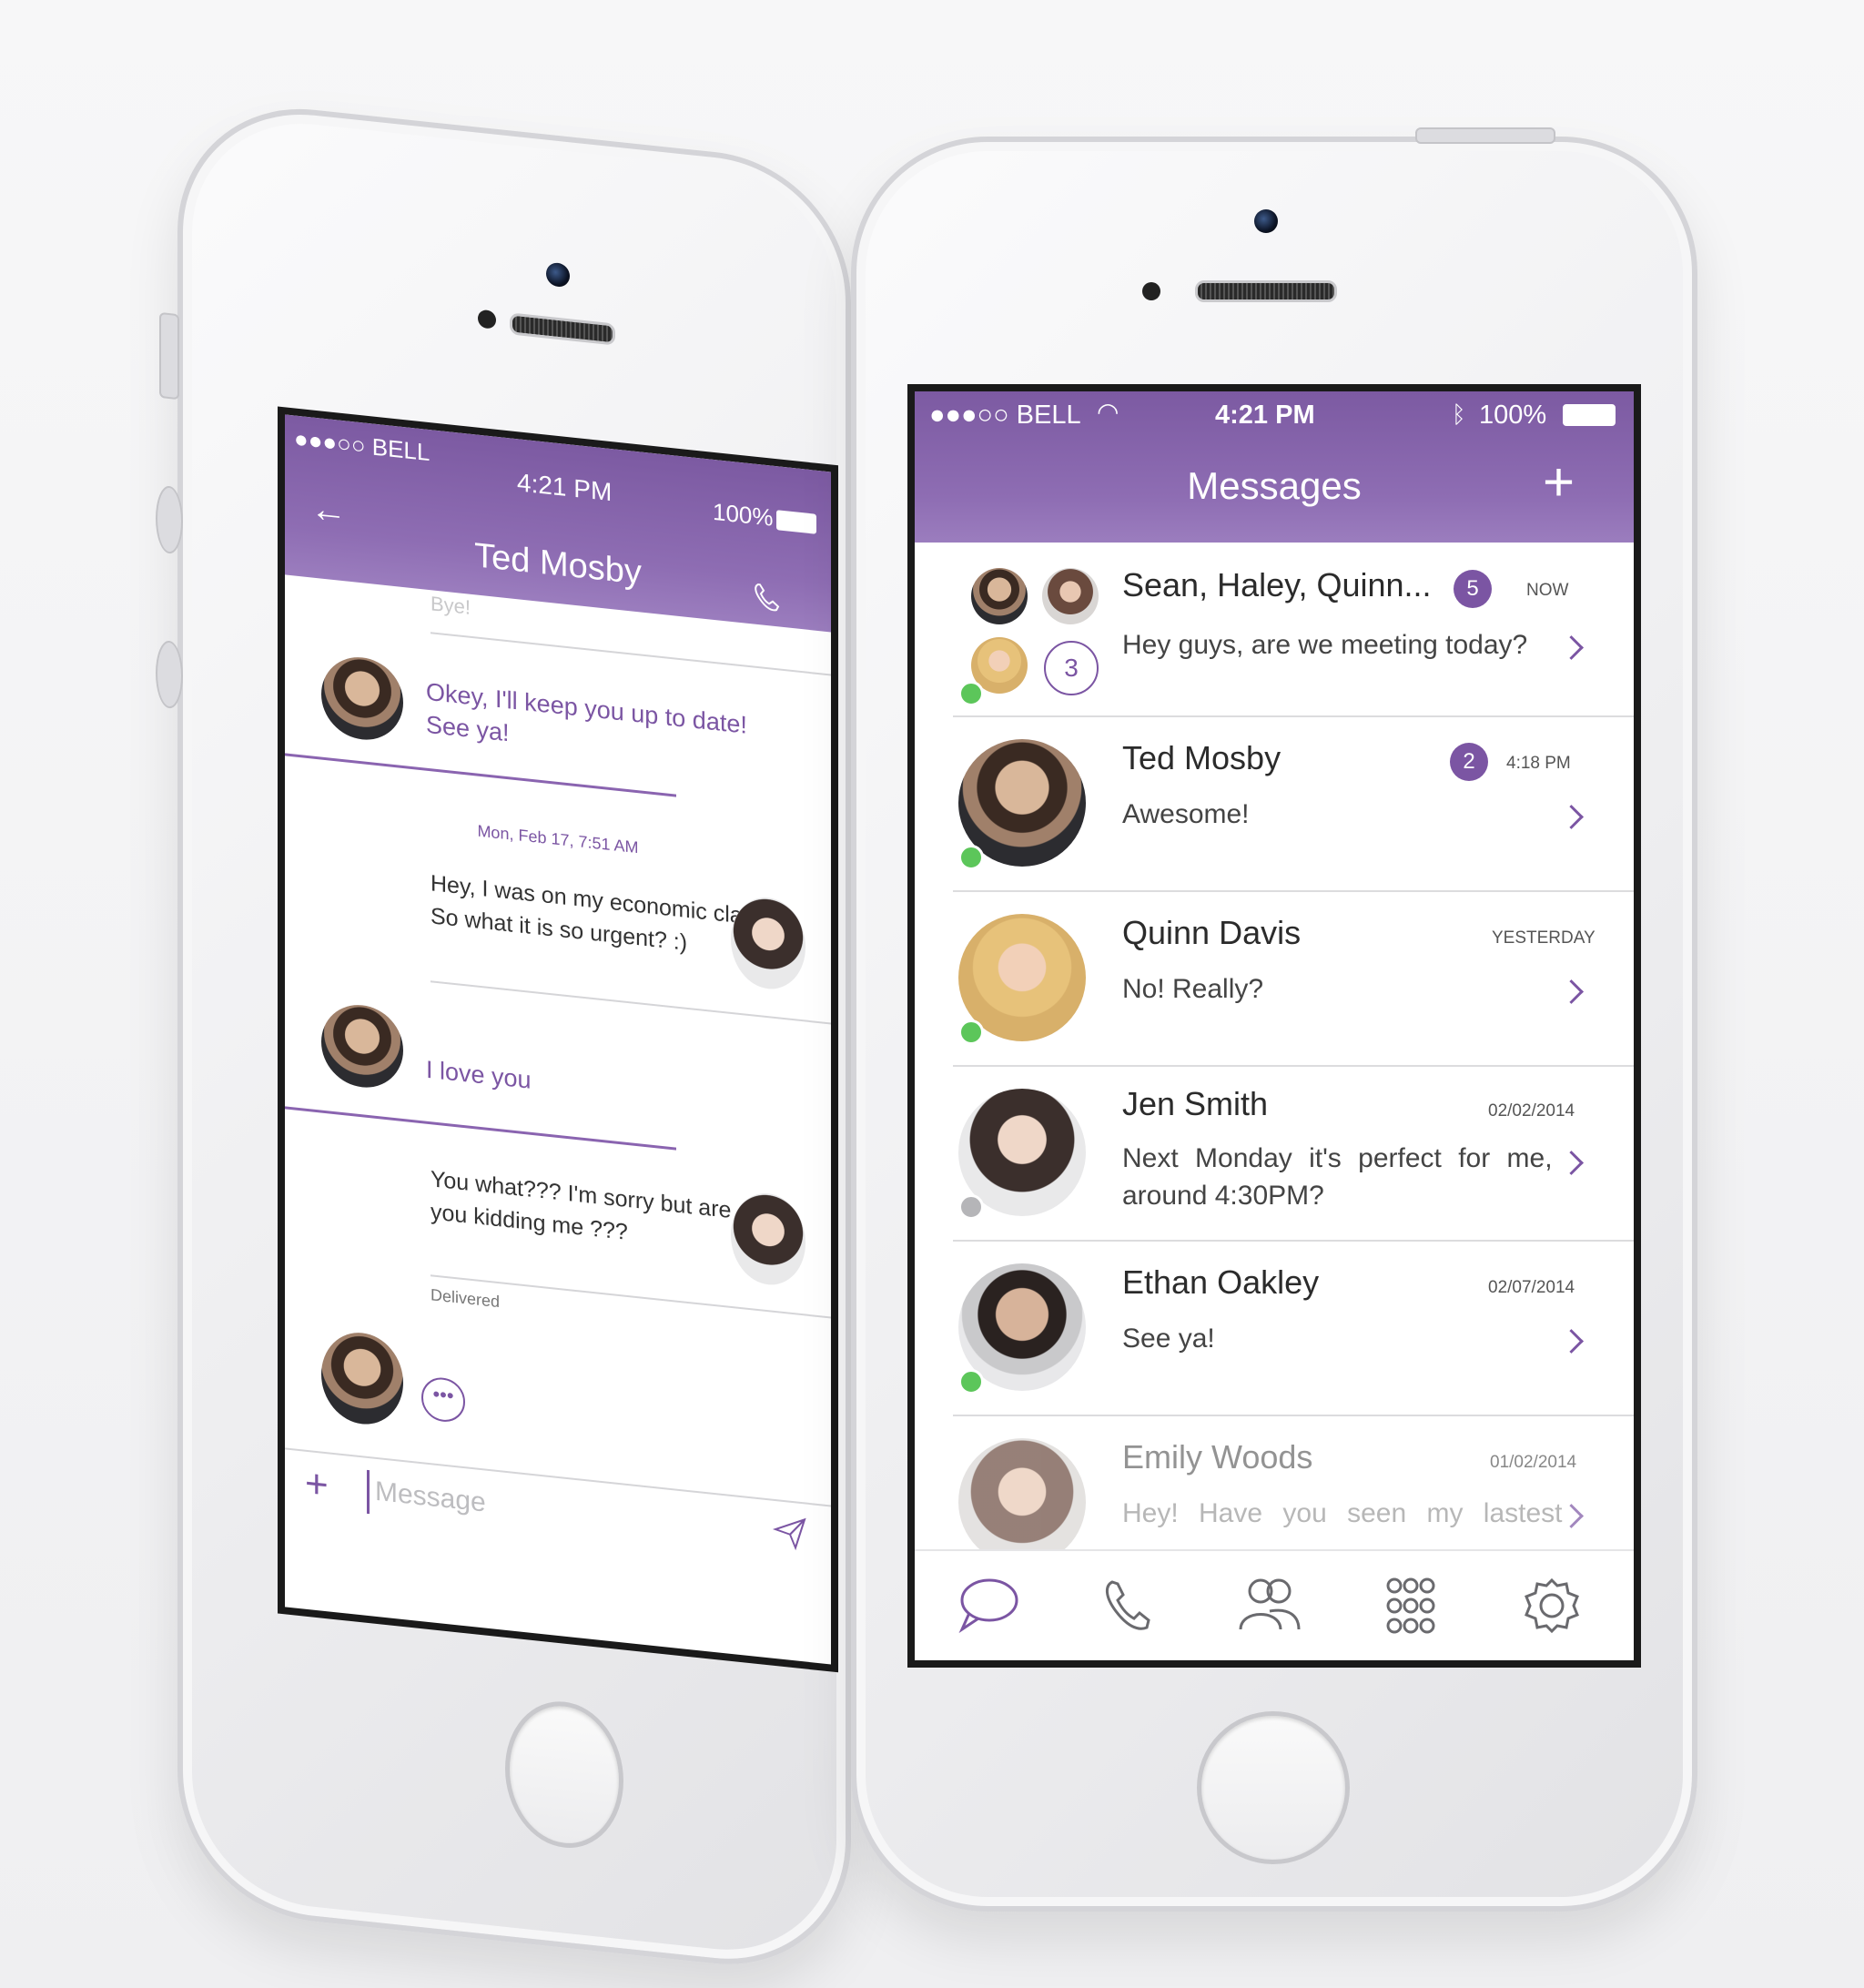 The image size is (1864, 1988). Describe the element at coordinates (586, 712) in the screenshot. I see `message-sent-1: Okey, I'll keep you up to date! See ya!` at that location.